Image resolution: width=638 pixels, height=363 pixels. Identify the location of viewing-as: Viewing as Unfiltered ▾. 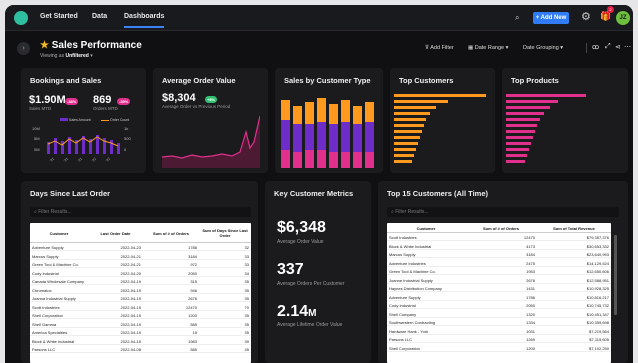
(66, 56).